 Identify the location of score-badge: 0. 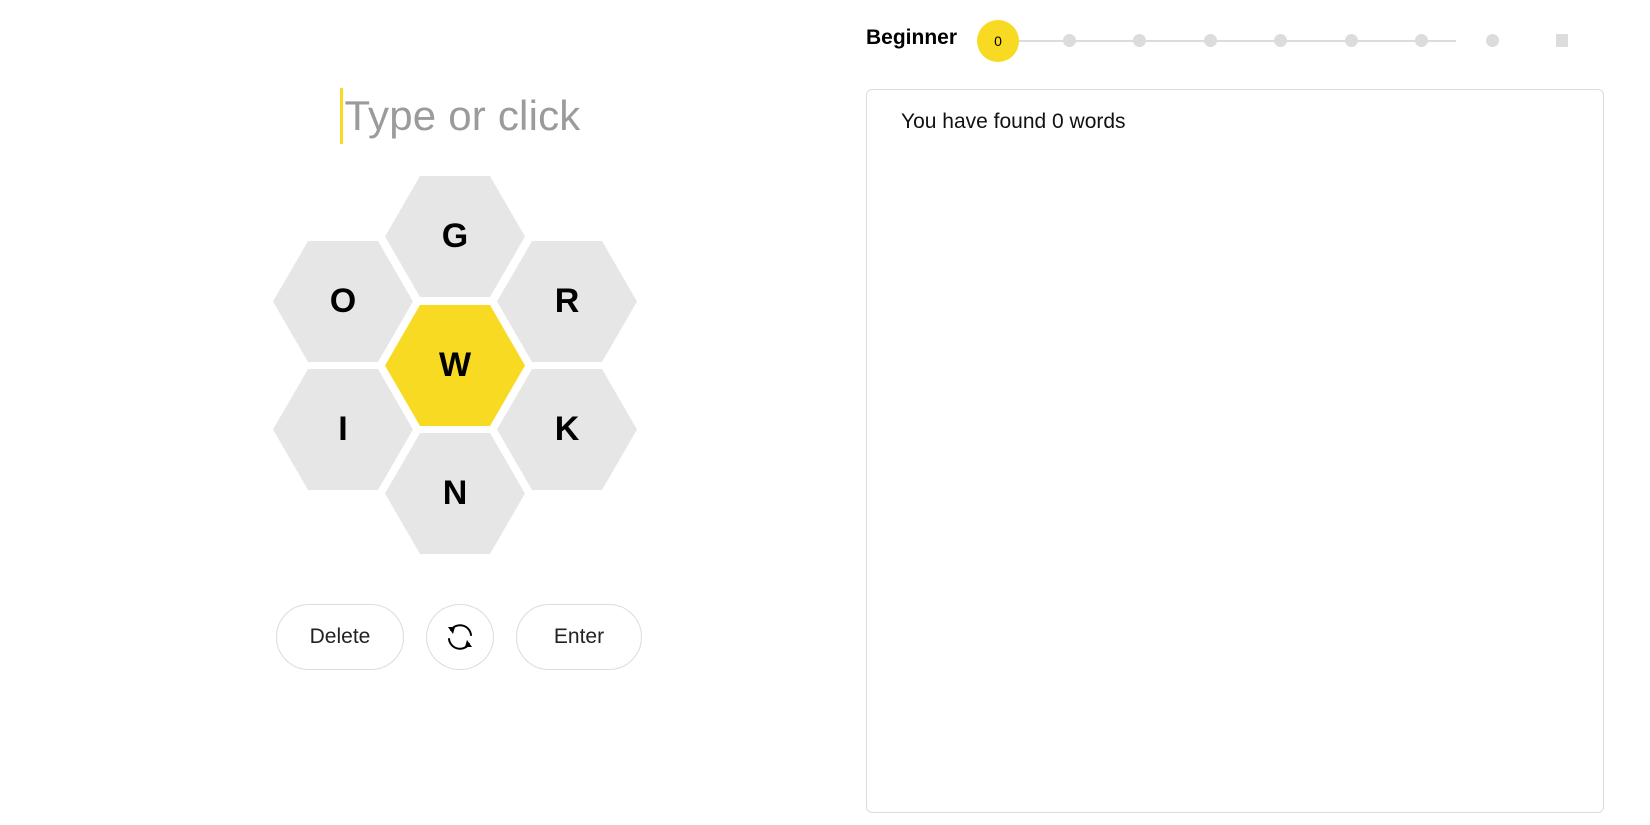
(998, 41).